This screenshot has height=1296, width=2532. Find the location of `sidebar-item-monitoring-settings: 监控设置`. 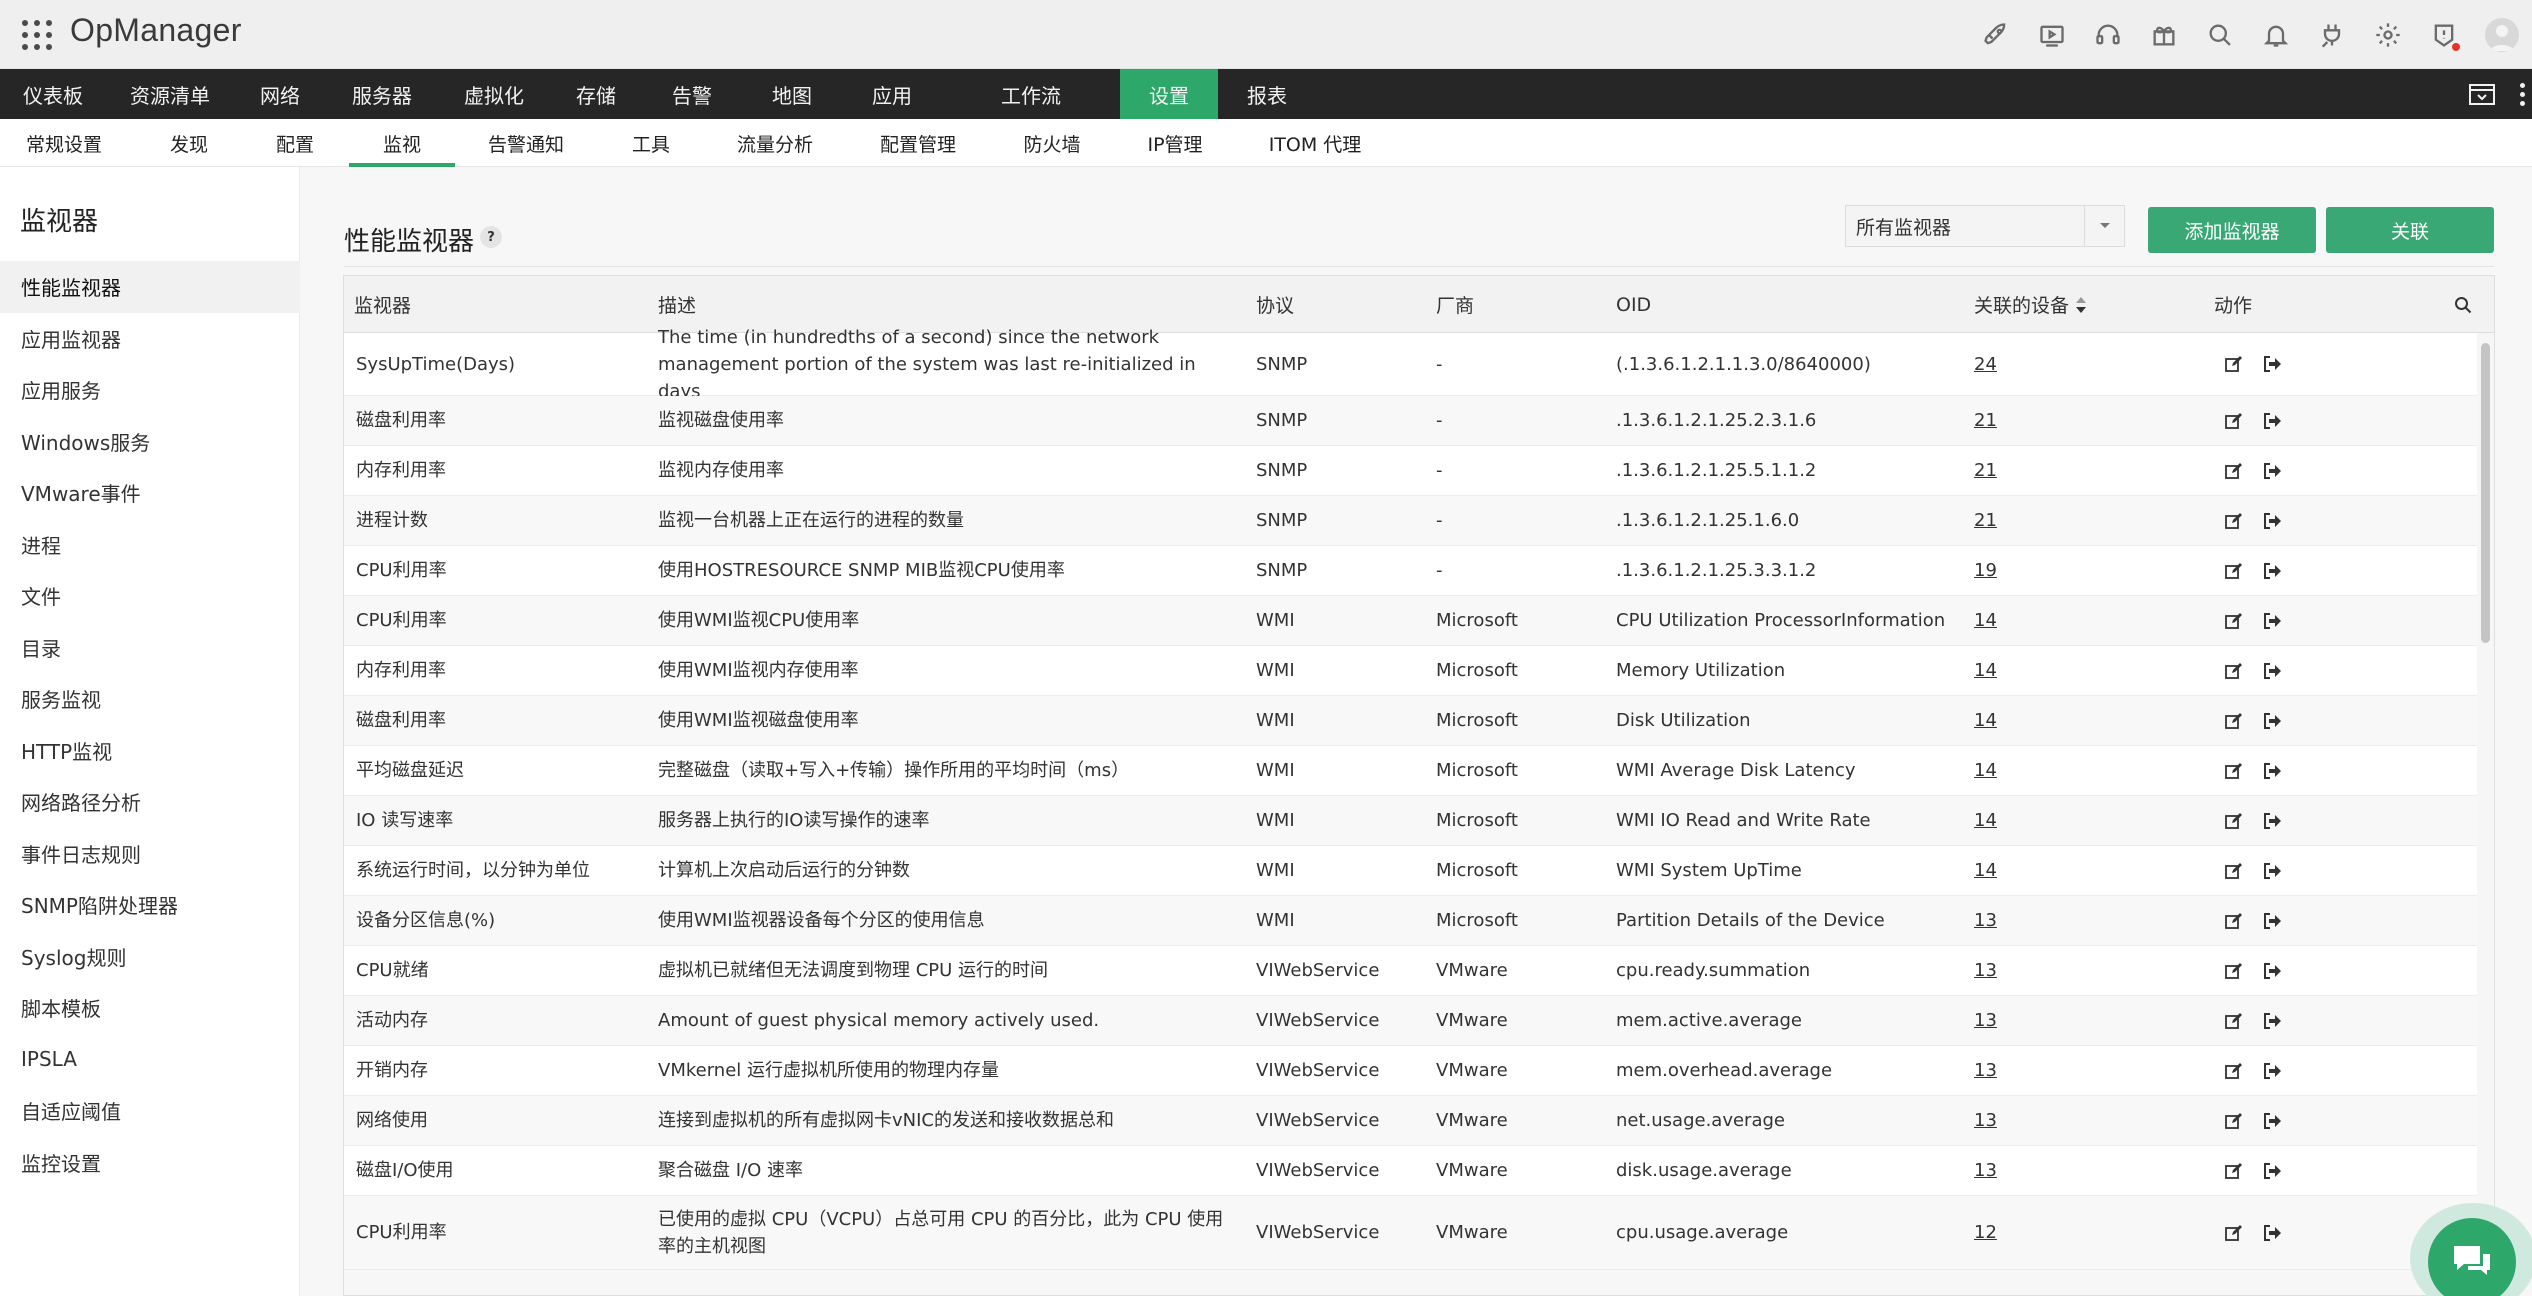

sidebar-item-monitoring-settings: 监控设置 is located at coordinates (150, 1163).